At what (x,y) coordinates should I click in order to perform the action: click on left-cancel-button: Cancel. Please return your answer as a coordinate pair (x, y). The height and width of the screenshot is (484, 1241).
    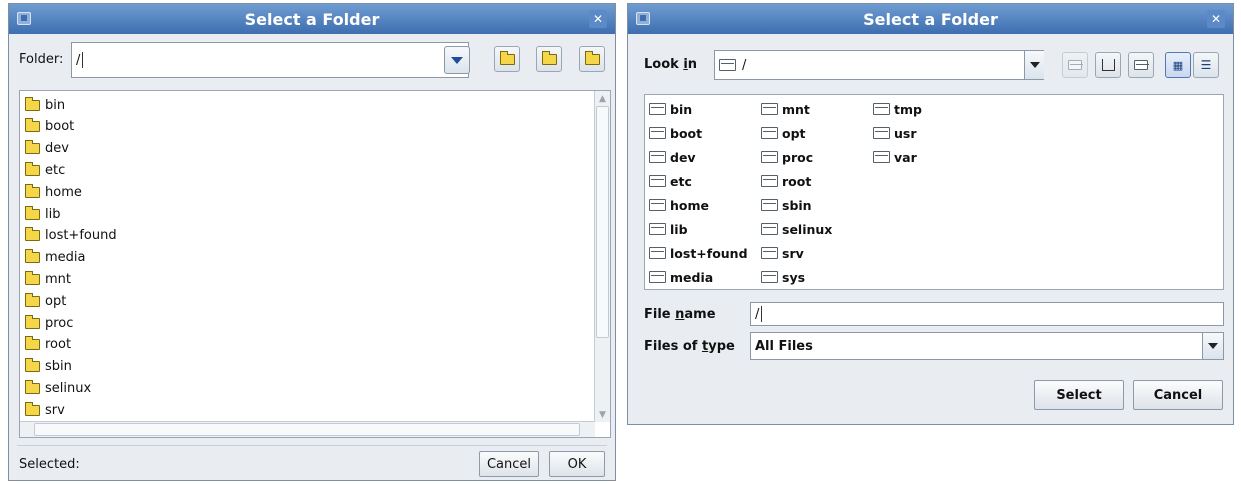
    Looking at the image, I should click on (509, 464).